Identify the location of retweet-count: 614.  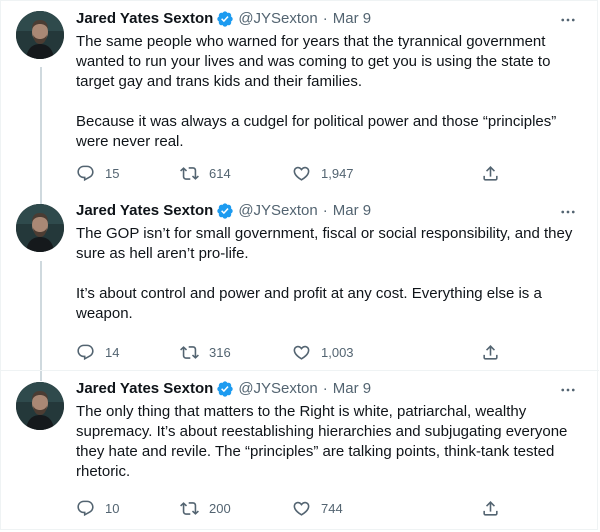
(220, 173).